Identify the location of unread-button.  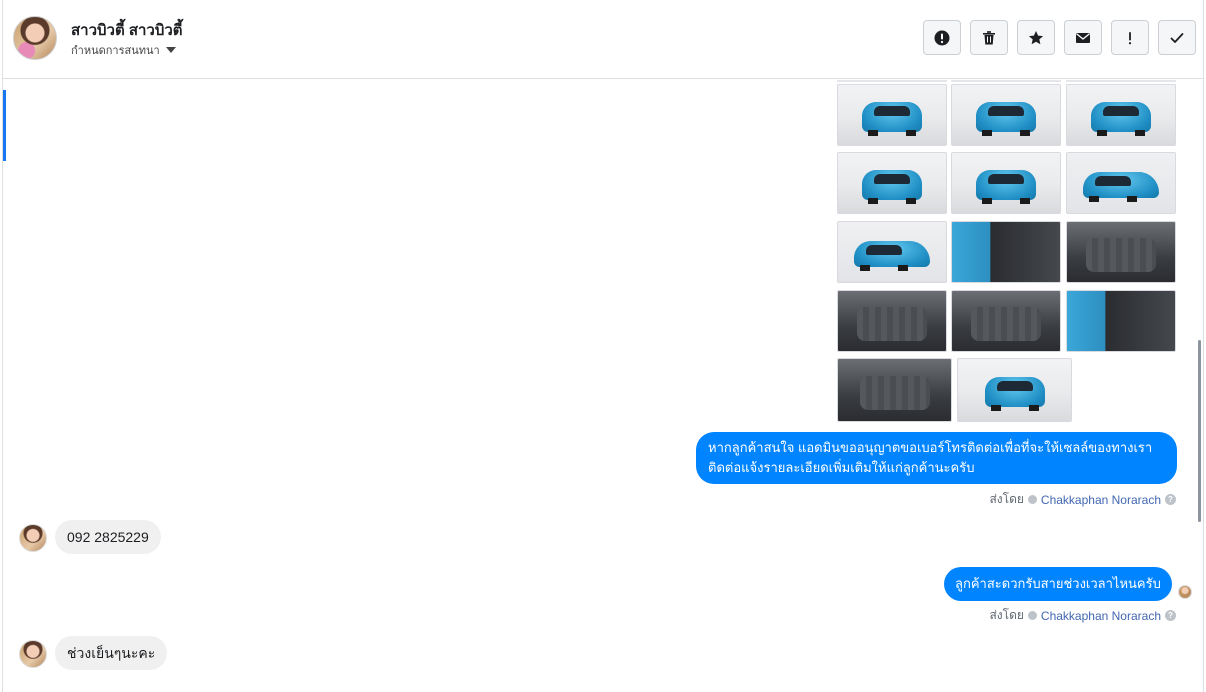
(1083, 37).